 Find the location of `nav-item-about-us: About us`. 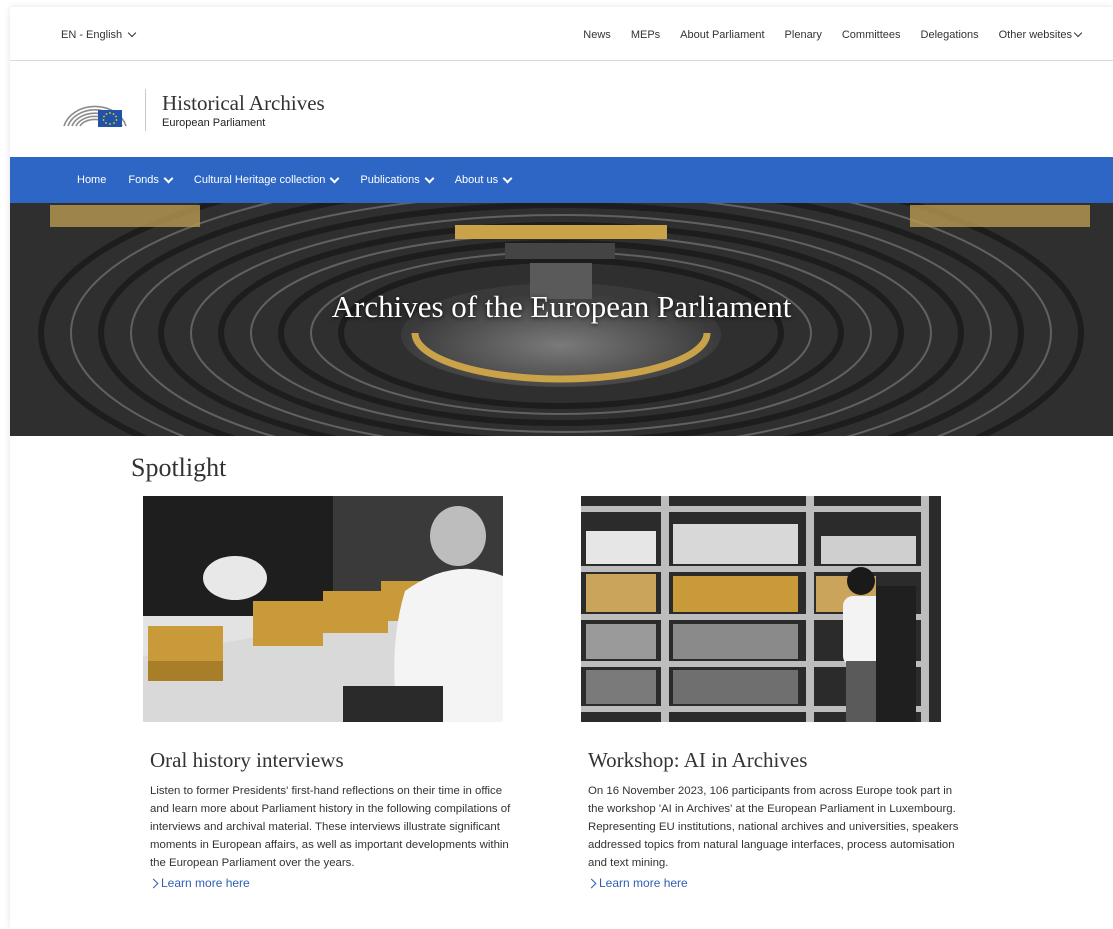

nav-item-about-us: About us is located at coordinates (483, 179).